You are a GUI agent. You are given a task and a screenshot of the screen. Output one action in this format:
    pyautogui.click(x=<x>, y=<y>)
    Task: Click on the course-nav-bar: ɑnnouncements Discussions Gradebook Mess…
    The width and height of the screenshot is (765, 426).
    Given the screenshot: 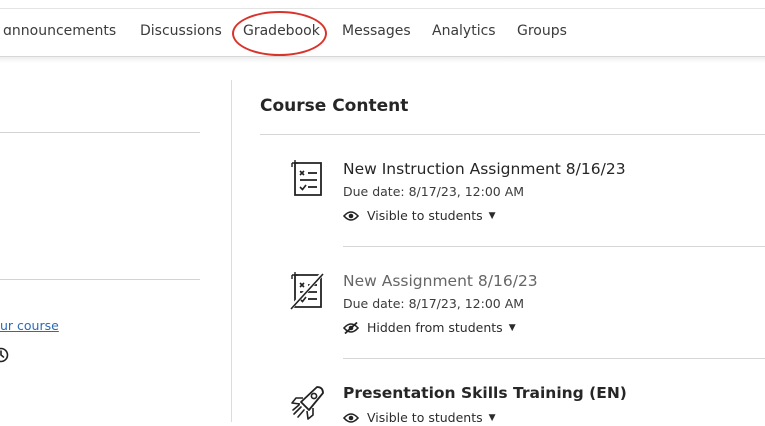 What is the action you would take?
    pyautogui.click(x=382, y=31)
    